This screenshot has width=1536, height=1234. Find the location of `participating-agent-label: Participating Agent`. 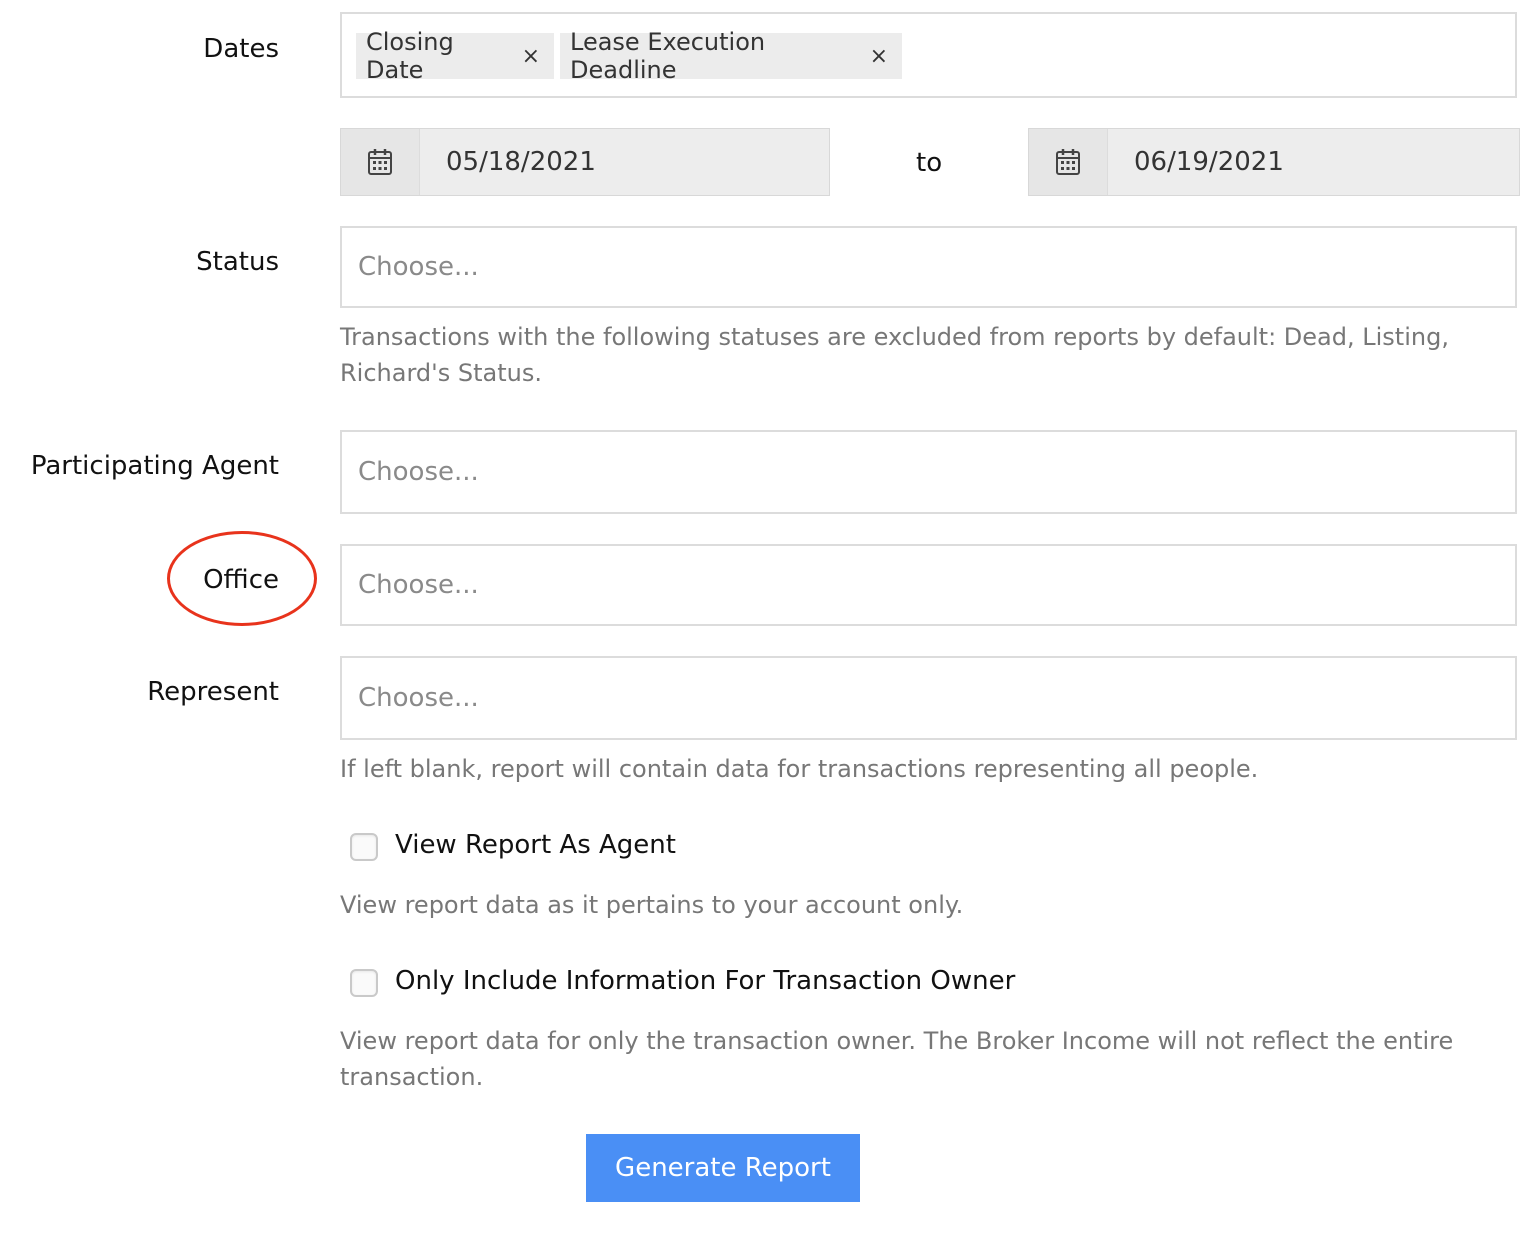

participating-agent-label: Participating Agent is located at coordinates (154, 466).